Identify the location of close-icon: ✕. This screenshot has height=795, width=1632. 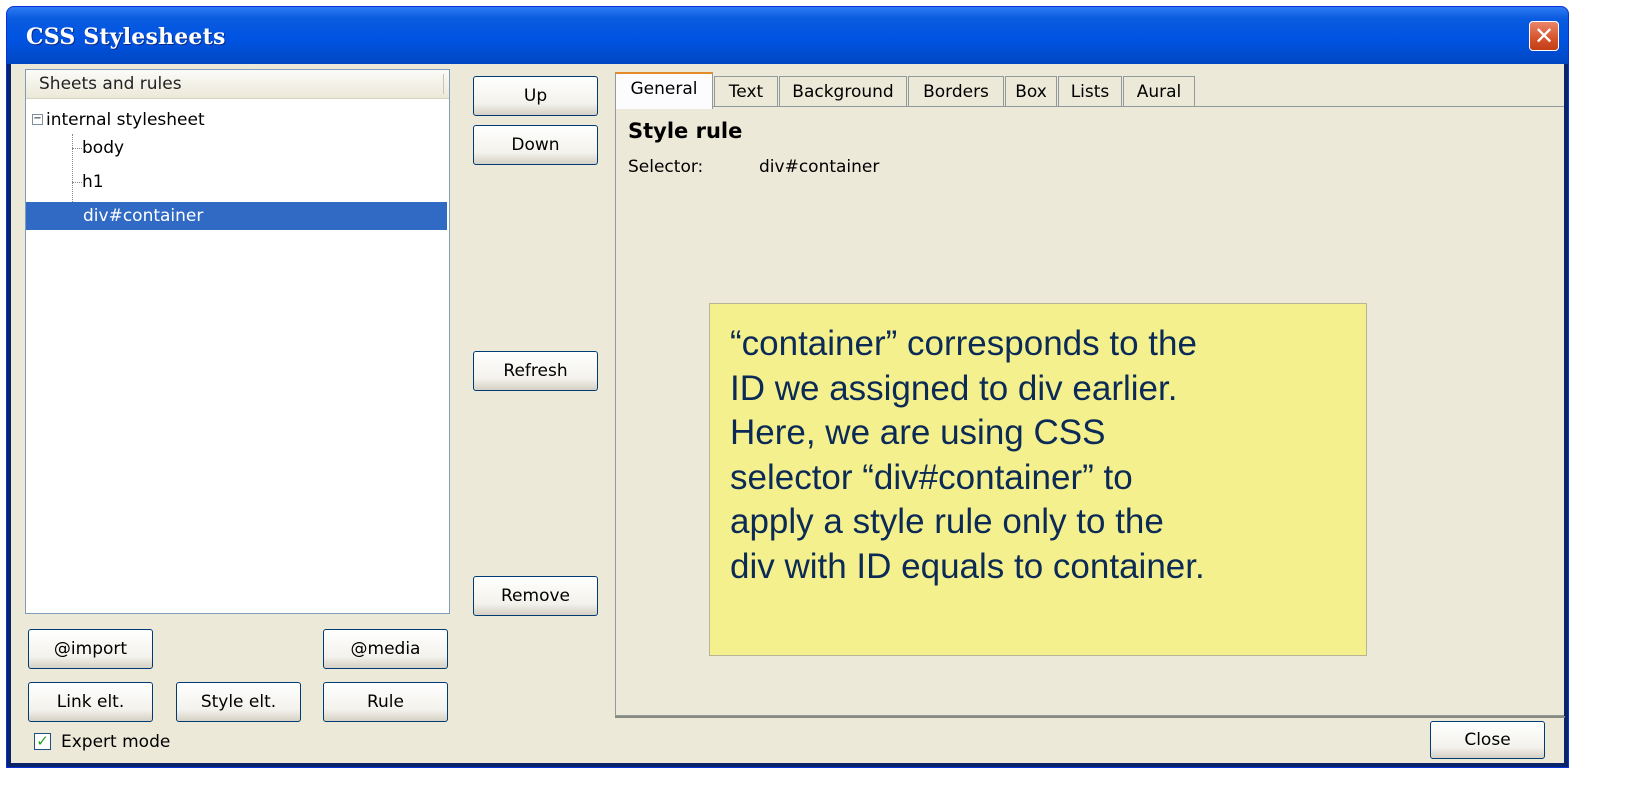
(1544, 36).